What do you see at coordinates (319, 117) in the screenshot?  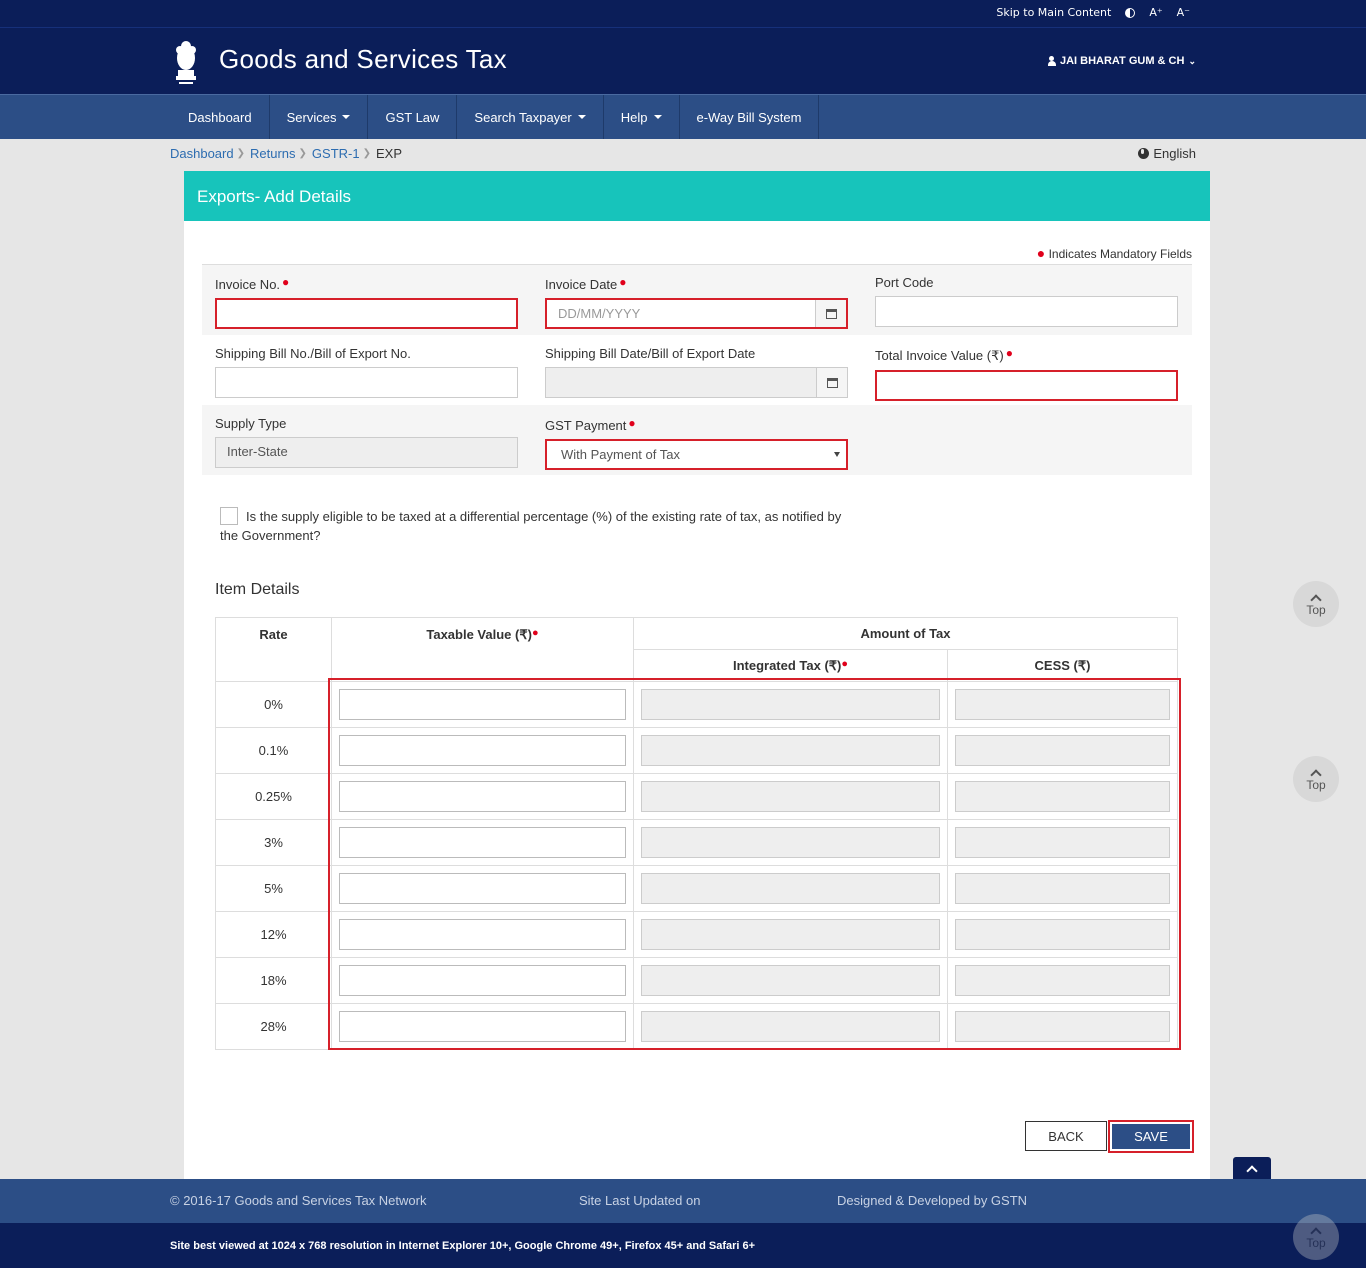 I see `nav-item-services: Services` at bounding box center [319, 117].